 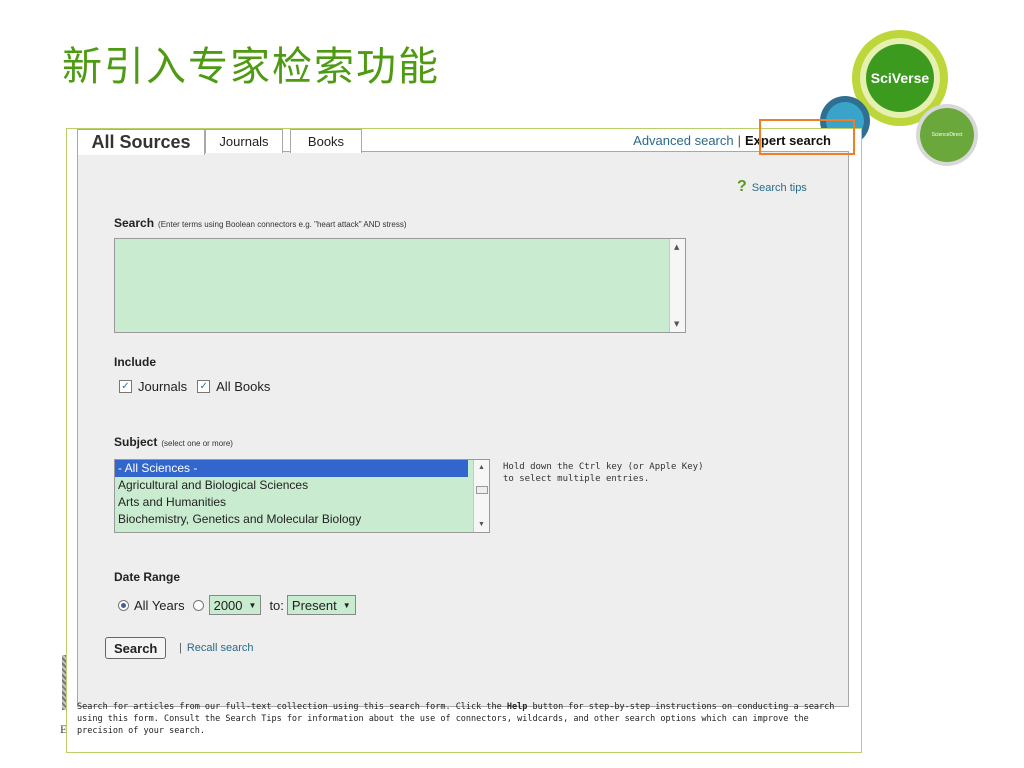 I want to click on sciencedirect-logo: ScienceDirect, so click(x=947, y=135).